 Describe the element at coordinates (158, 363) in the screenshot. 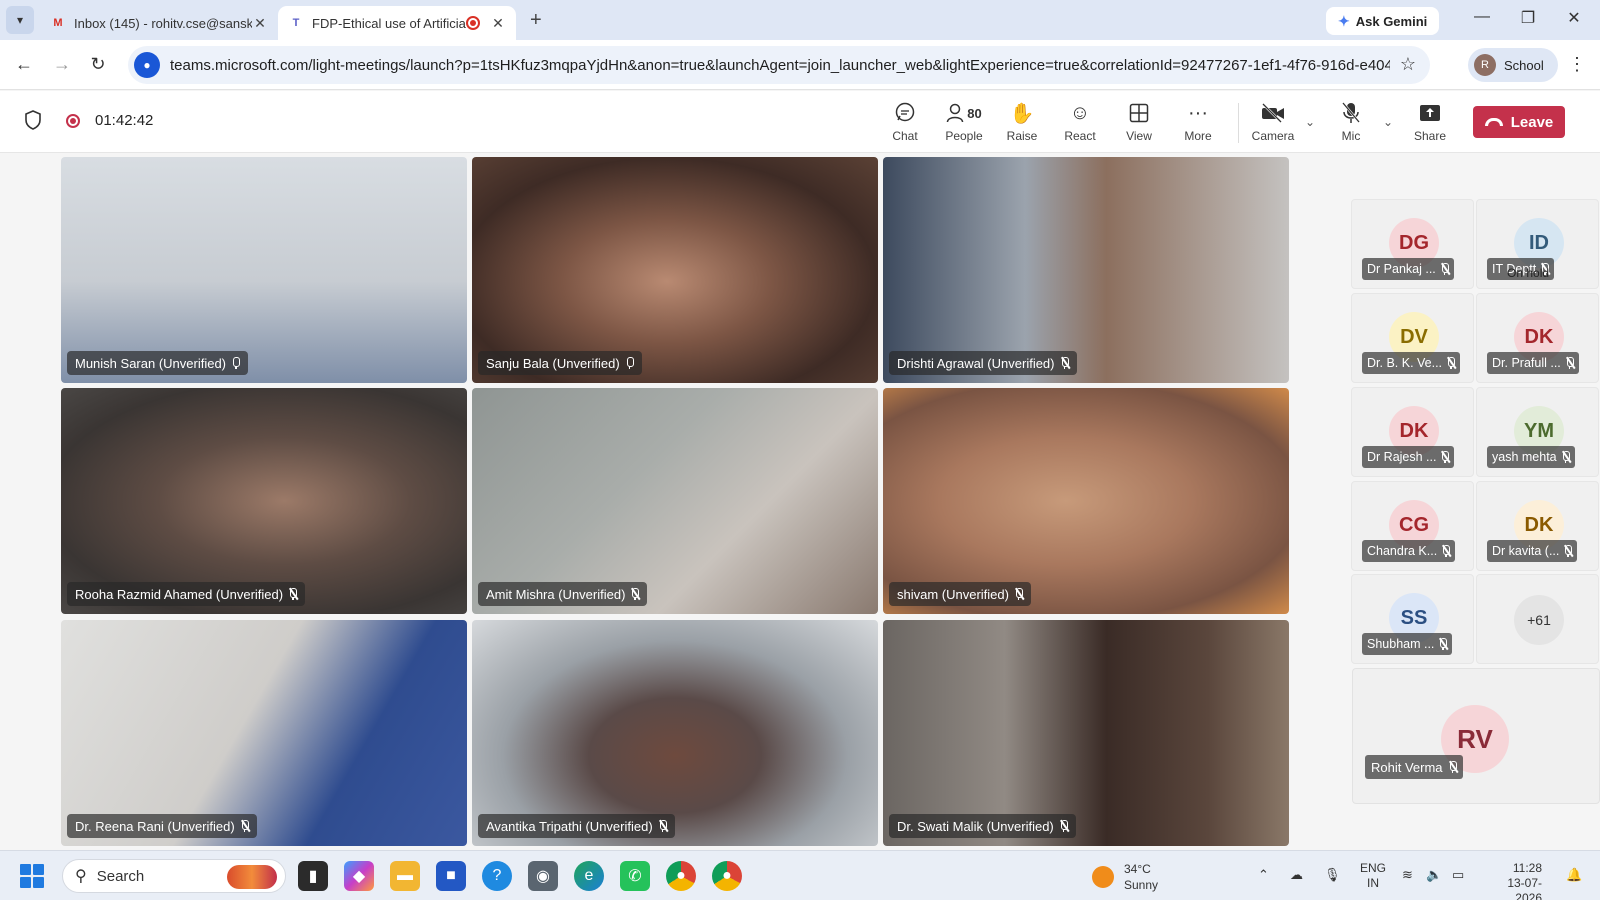

I see `participant-name-tag: Munish Saran (Unverified)` at that location.